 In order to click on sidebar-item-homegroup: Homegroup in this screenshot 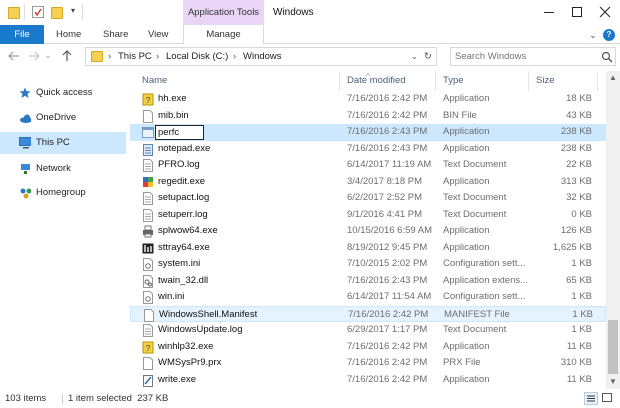, I will do `click(63, 193)`.